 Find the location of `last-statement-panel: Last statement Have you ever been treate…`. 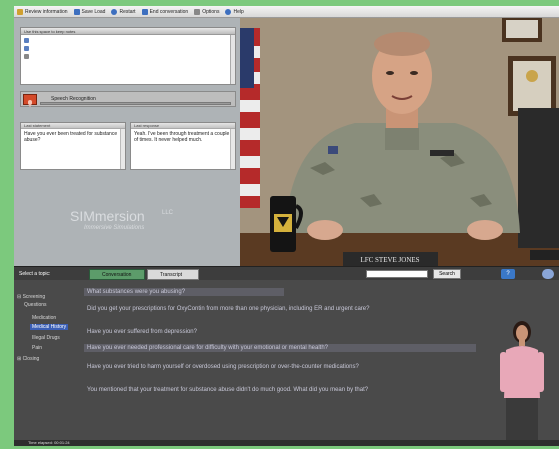

last-statement-panel: Last statement Have you ever been treate… is located at coordinates (73, 146).